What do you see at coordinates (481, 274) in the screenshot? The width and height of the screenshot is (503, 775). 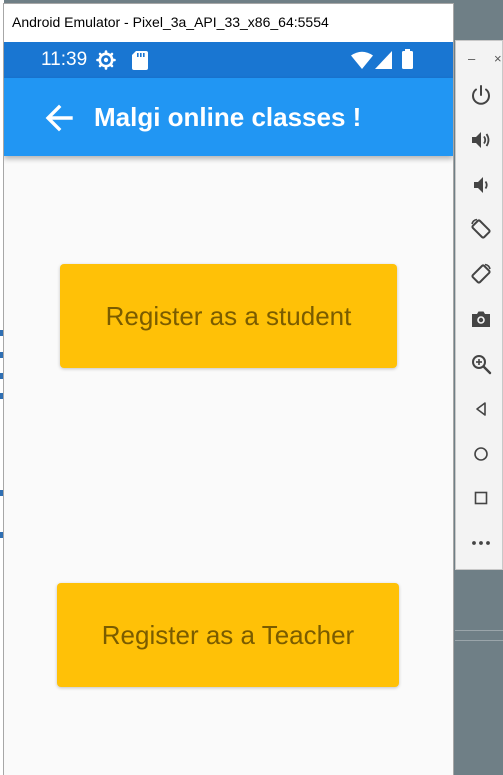 I see `rotate-right-icon` at bounding box center [481, 274].